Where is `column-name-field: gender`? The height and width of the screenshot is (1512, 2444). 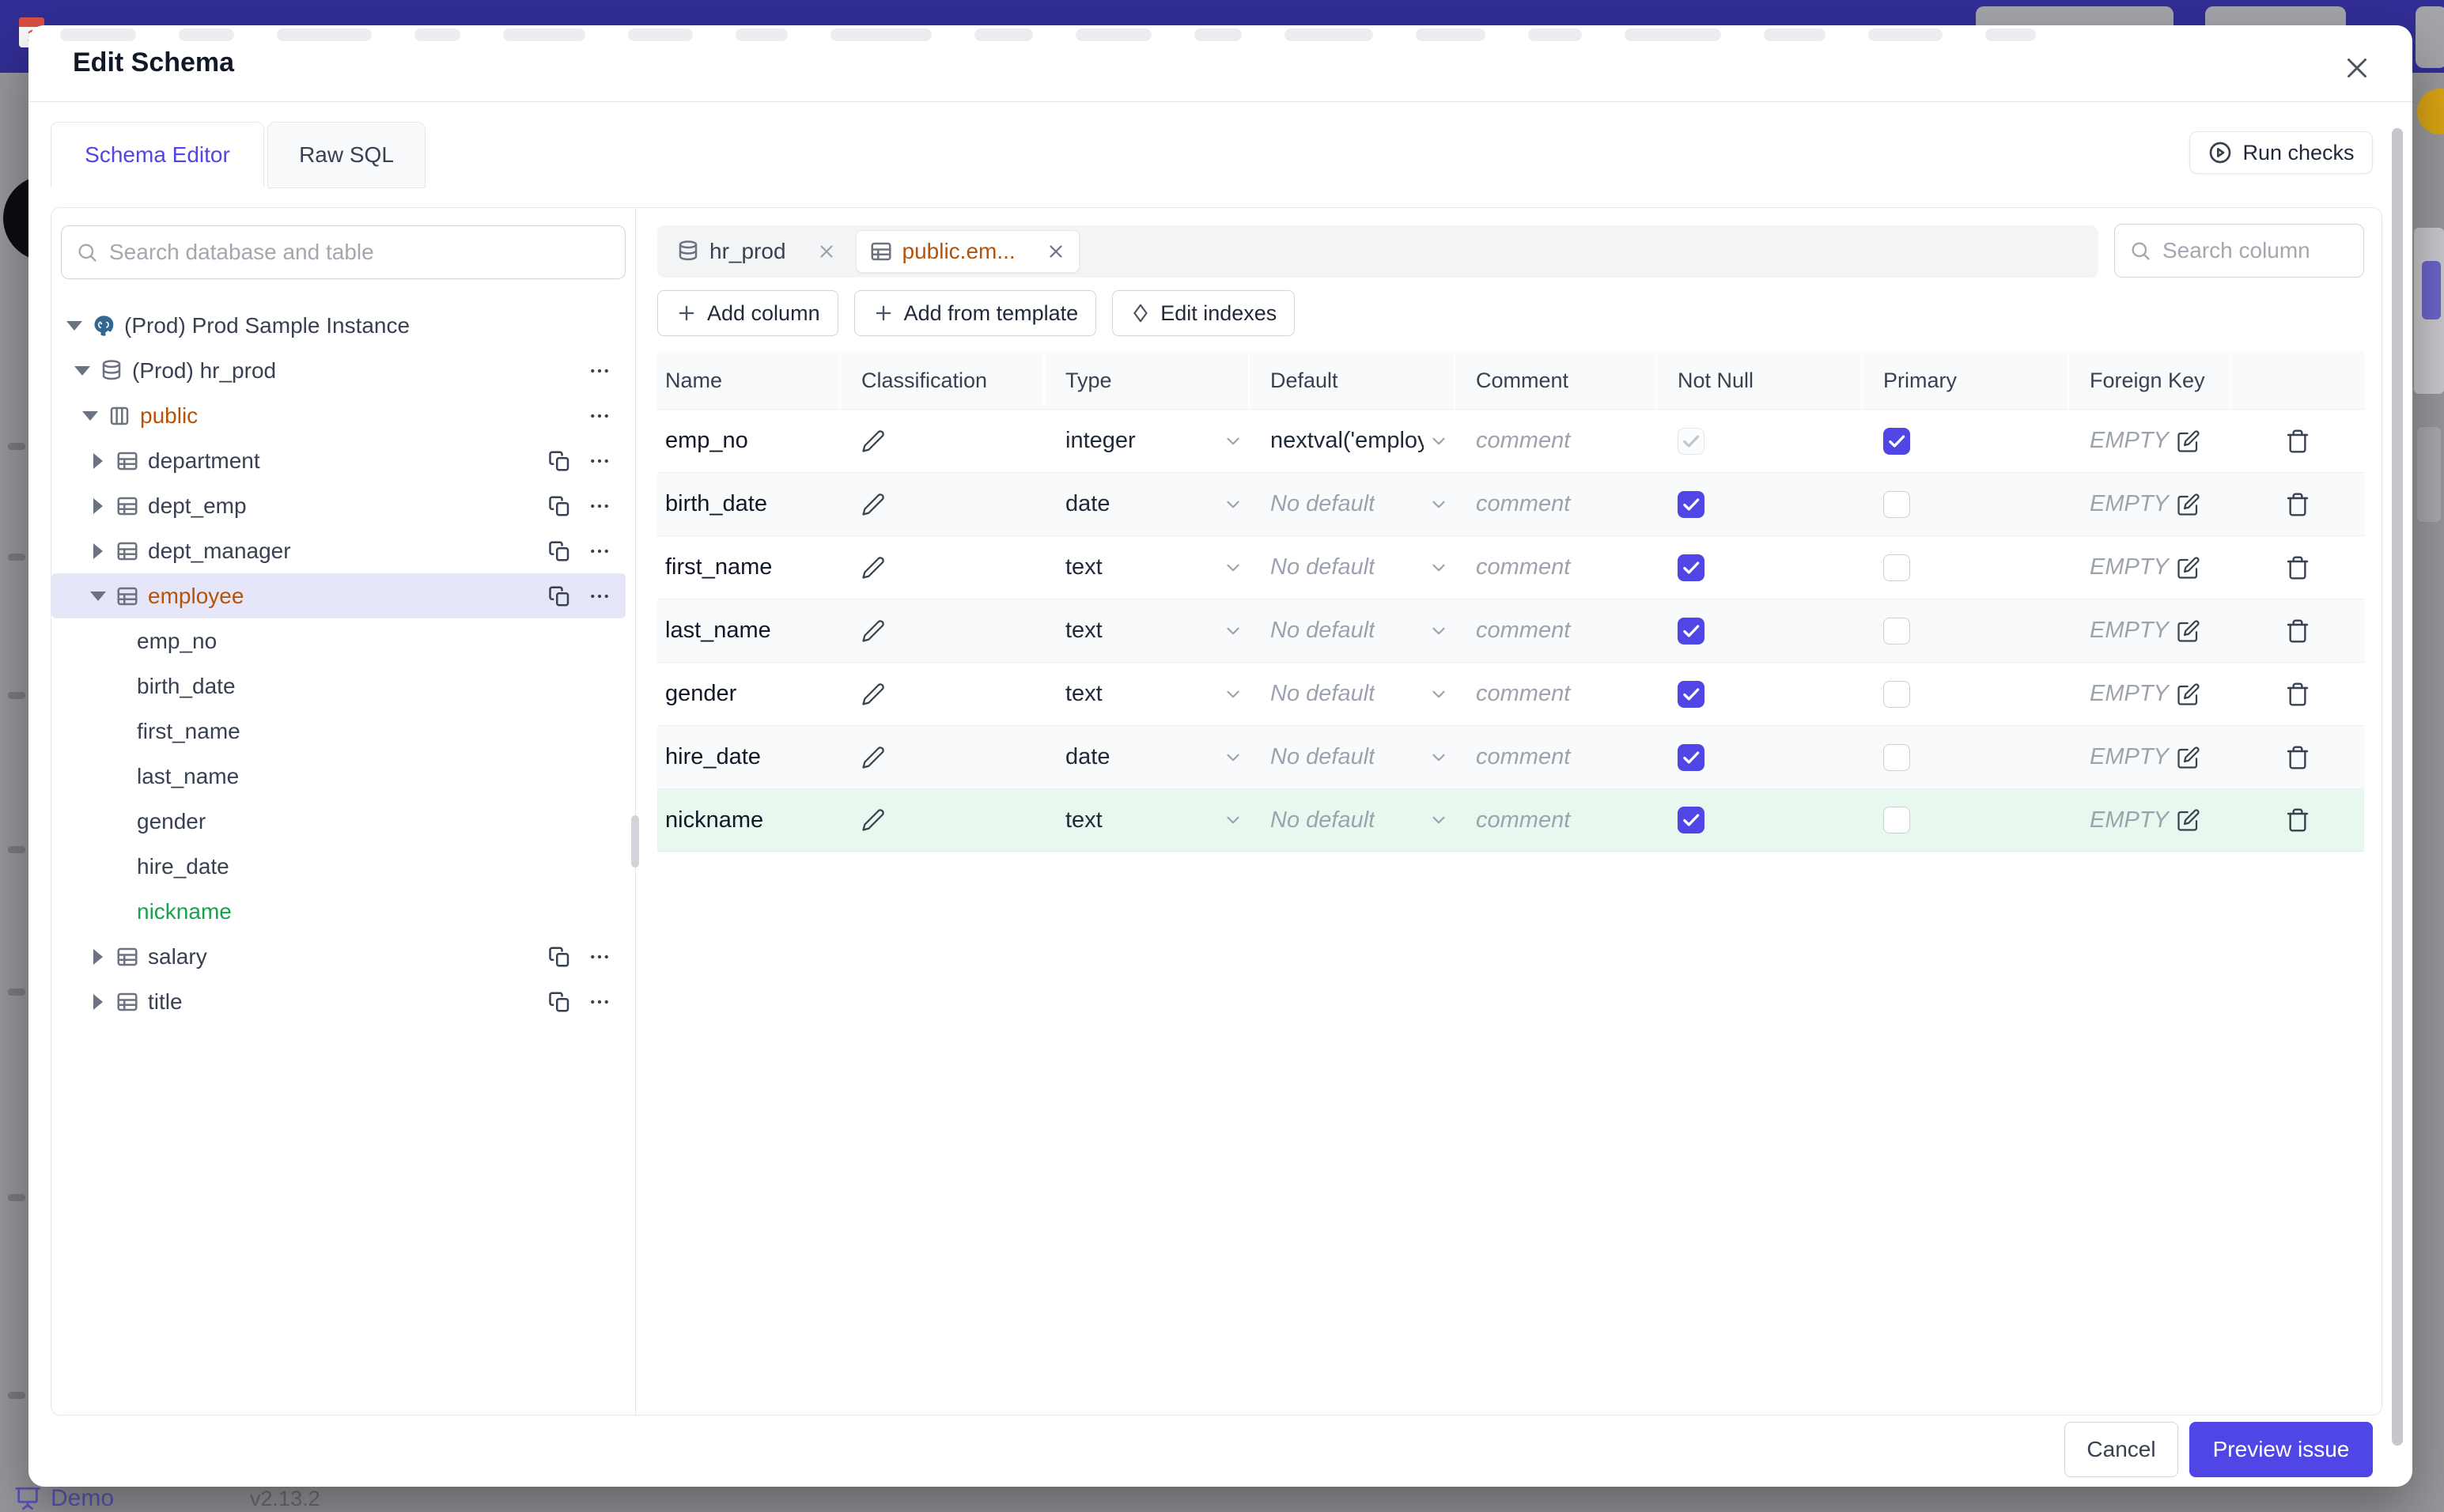 column-name-field: gender is located at coordinates (749, 694).